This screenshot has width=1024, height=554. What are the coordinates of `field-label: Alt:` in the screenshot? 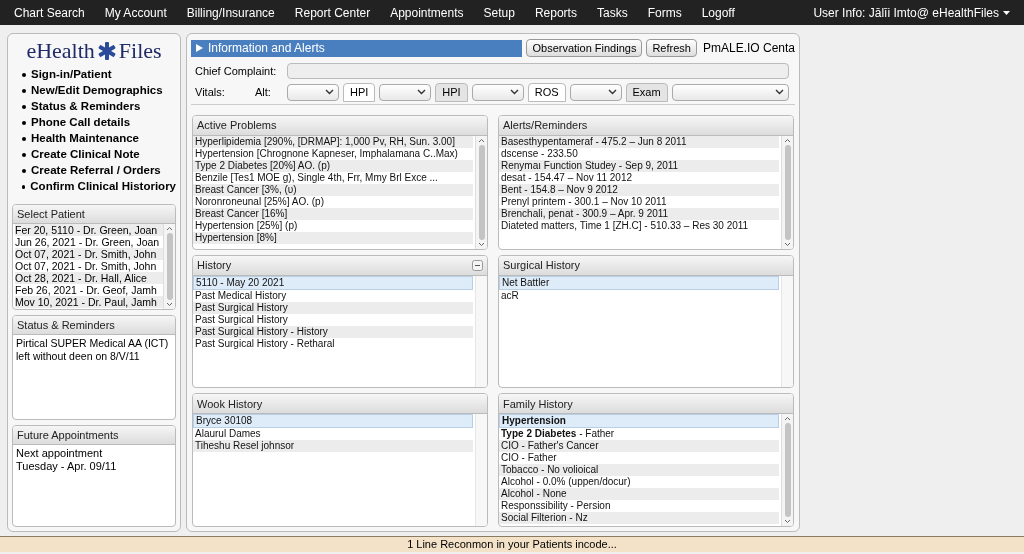 It's located at (263, 92).